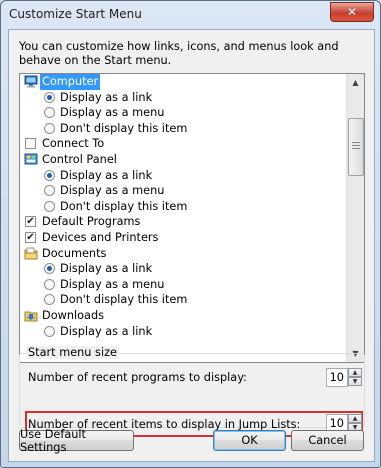 The height and width of the screenshot is (468, 381). What do you see at coordinates (30, 144) in the screenshot?
I see `checkbox` at bounding box center [30, 144].